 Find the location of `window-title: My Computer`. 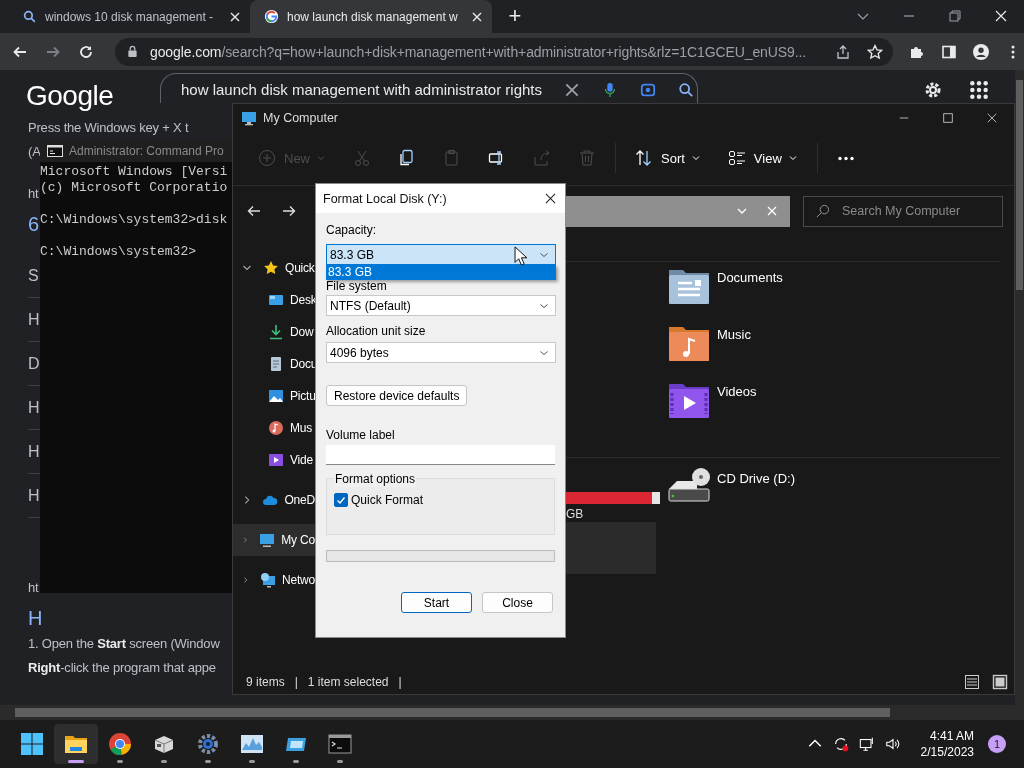

window-title: My Computer is located at coordinates (301, 117).